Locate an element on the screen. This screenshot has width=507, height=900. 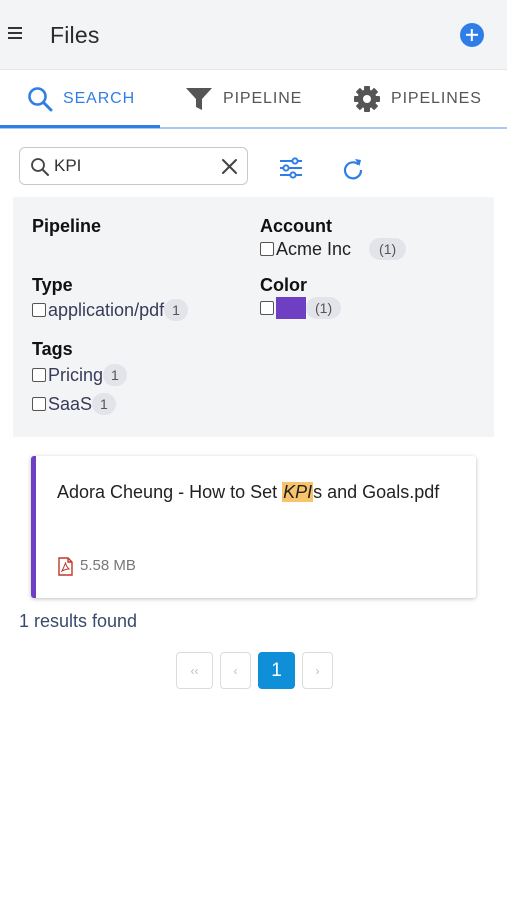
facet-title-type: Type is located at coordinates (52, 285).